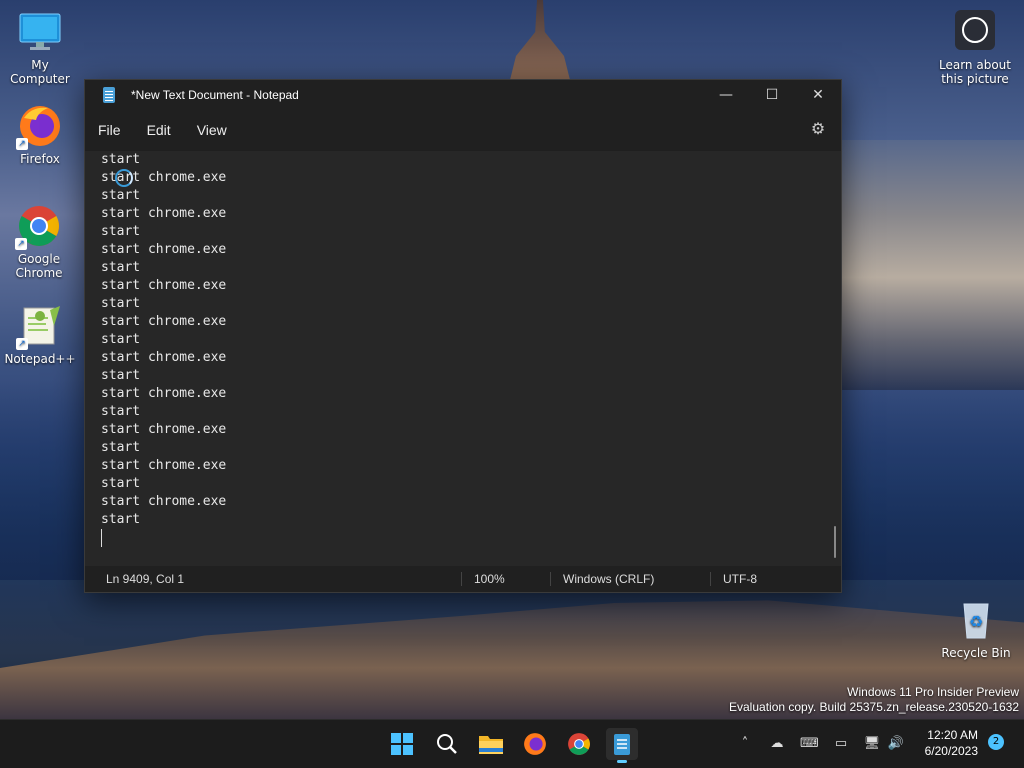  I want to click on clock: 12:20 AM 6/20/2023, so click(951, 743).